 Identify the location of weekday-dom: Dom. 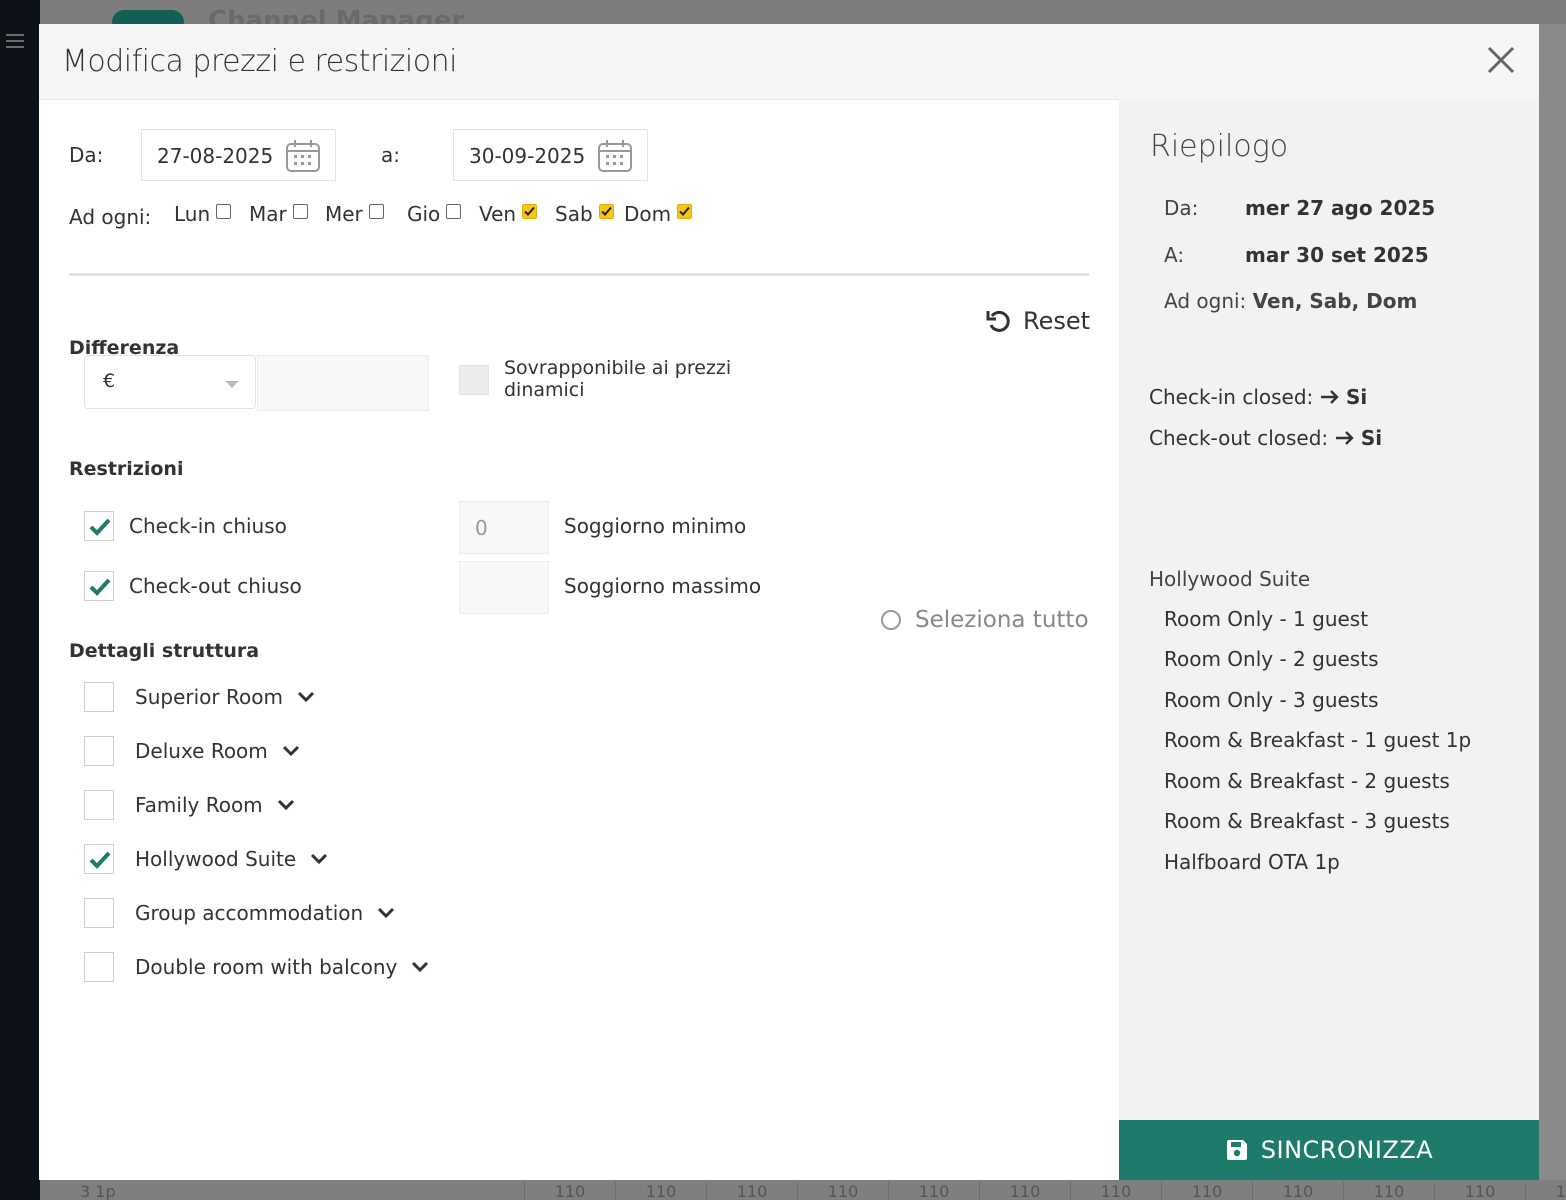
(658, 214).